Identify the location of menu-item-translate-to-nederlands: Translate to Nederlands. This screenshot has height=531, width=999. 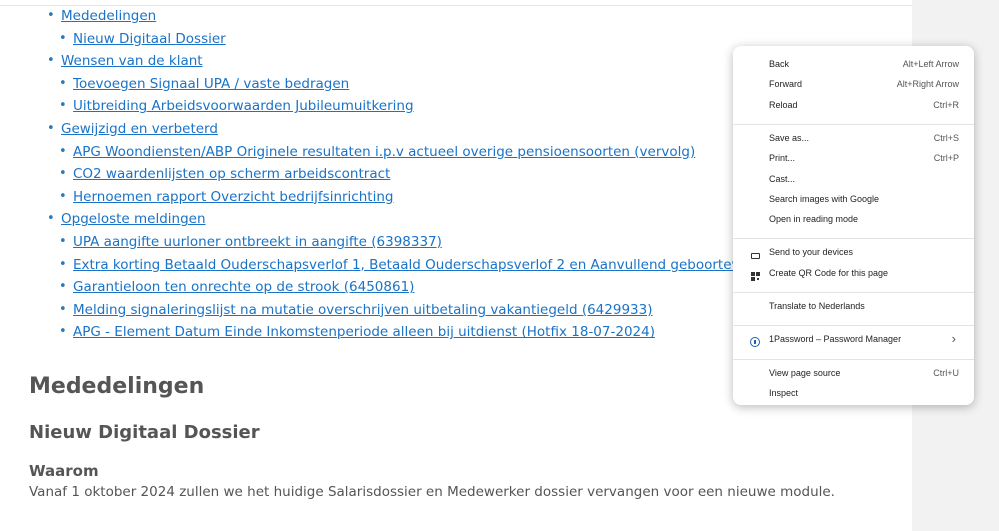
(853, 306).